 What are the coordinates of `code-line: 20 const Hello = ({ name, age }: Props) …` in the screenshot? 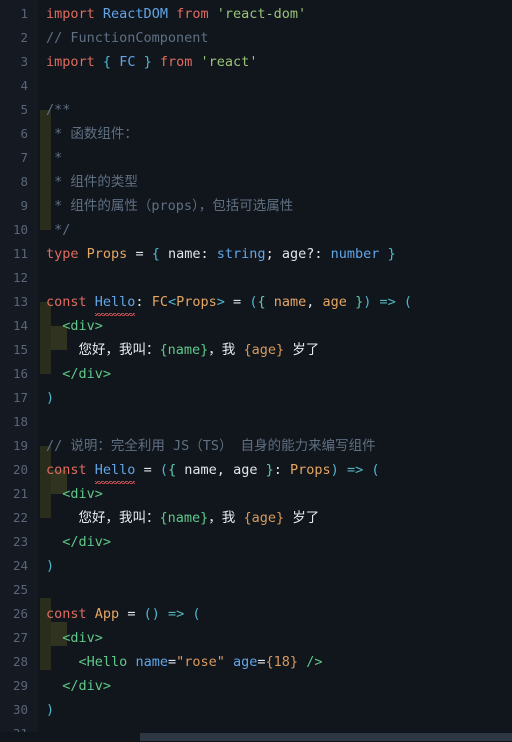 It's located at (256, 471).